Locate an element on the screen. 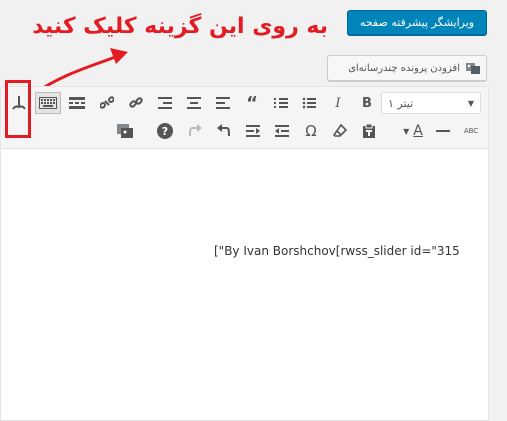  bulleted-list-icon is located at coordinates (309, 103).